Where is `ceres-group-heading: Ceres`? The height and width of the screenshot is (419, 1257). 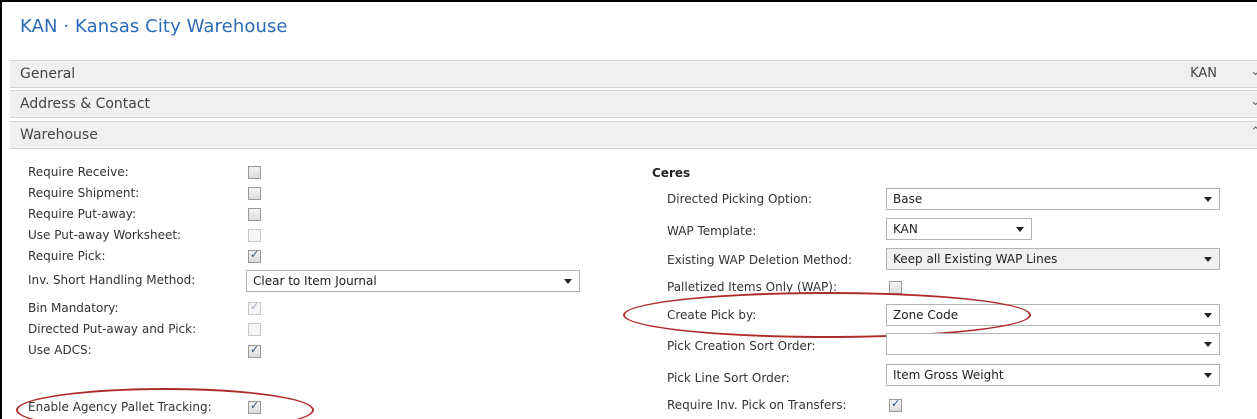 ceres-group-heading: Ceres is located at coordinates (671, 173).